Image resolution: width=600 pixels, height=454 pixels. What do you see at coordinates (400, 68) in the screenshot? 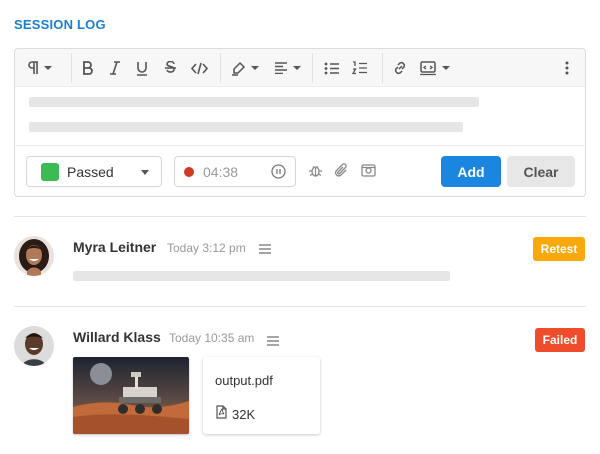
I see `link-icon` at bounding box center [400, 68].